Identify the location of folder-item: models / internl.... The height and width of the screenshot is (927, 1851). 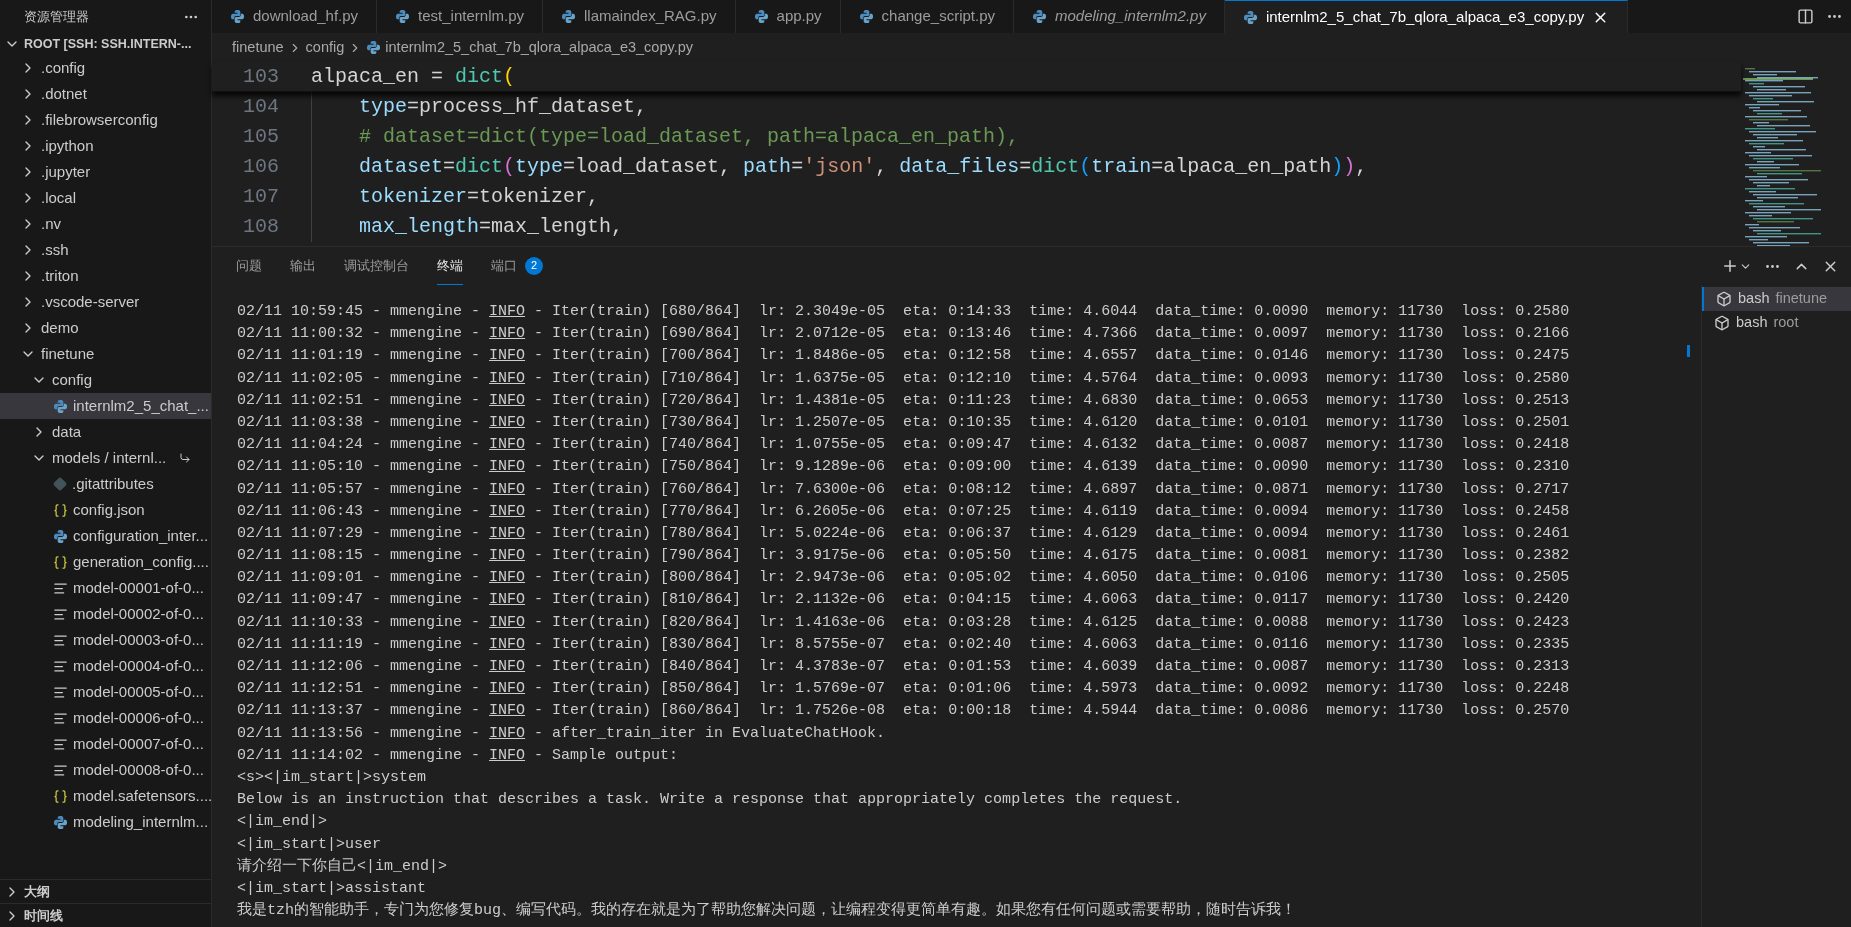
(105, 458).